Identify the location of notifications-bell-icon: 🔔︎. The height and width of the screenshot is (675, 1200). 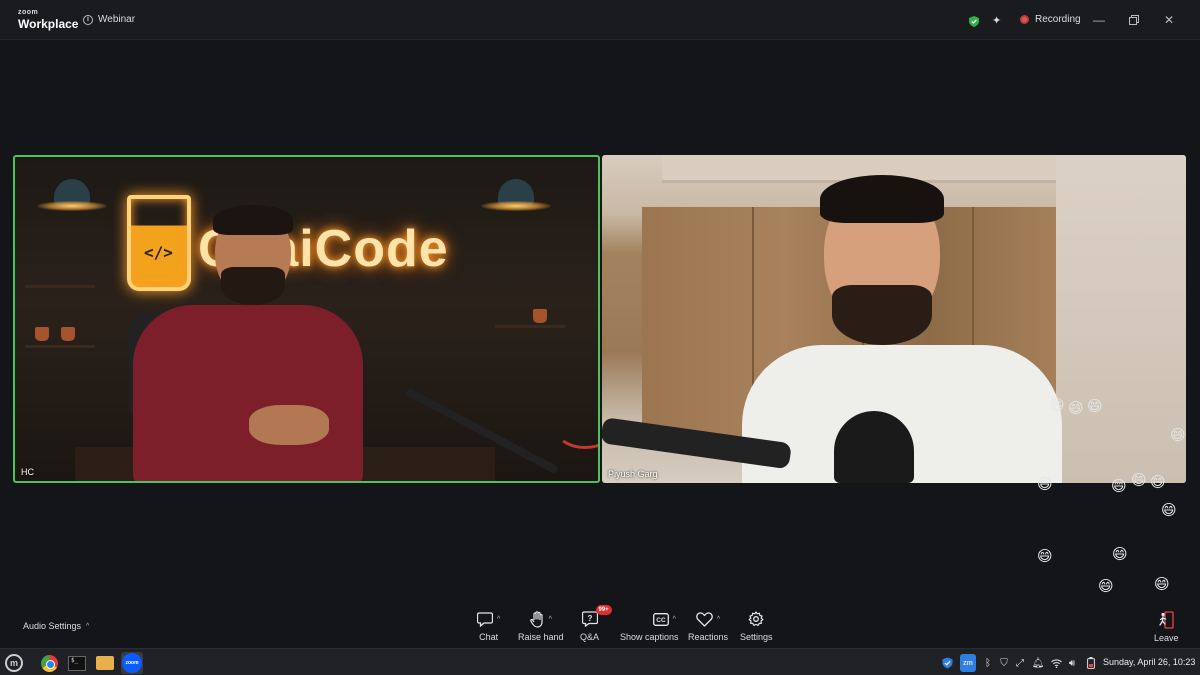
(1038, 663).